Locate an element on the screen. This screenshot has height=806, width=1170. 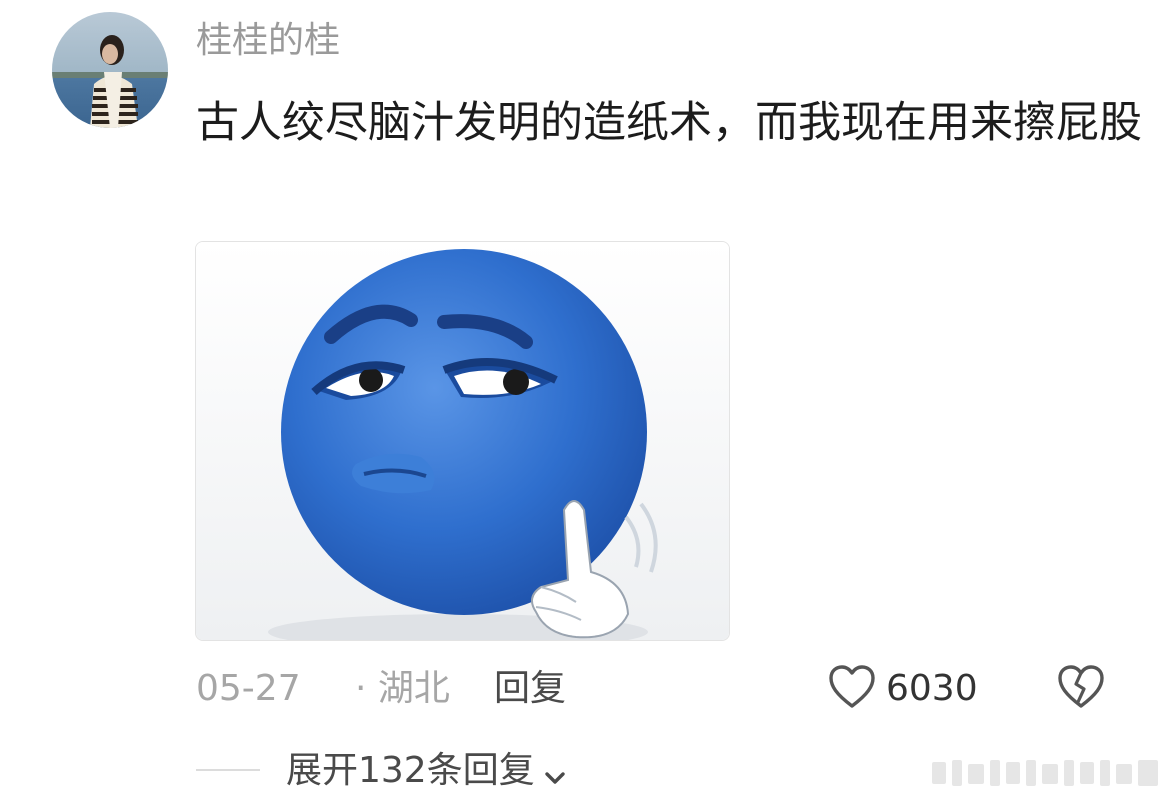
comment-text: 古人绞尽脑汁发明的造纸术，而我现在用来擦屁股 is located at coordinates (669, 123).